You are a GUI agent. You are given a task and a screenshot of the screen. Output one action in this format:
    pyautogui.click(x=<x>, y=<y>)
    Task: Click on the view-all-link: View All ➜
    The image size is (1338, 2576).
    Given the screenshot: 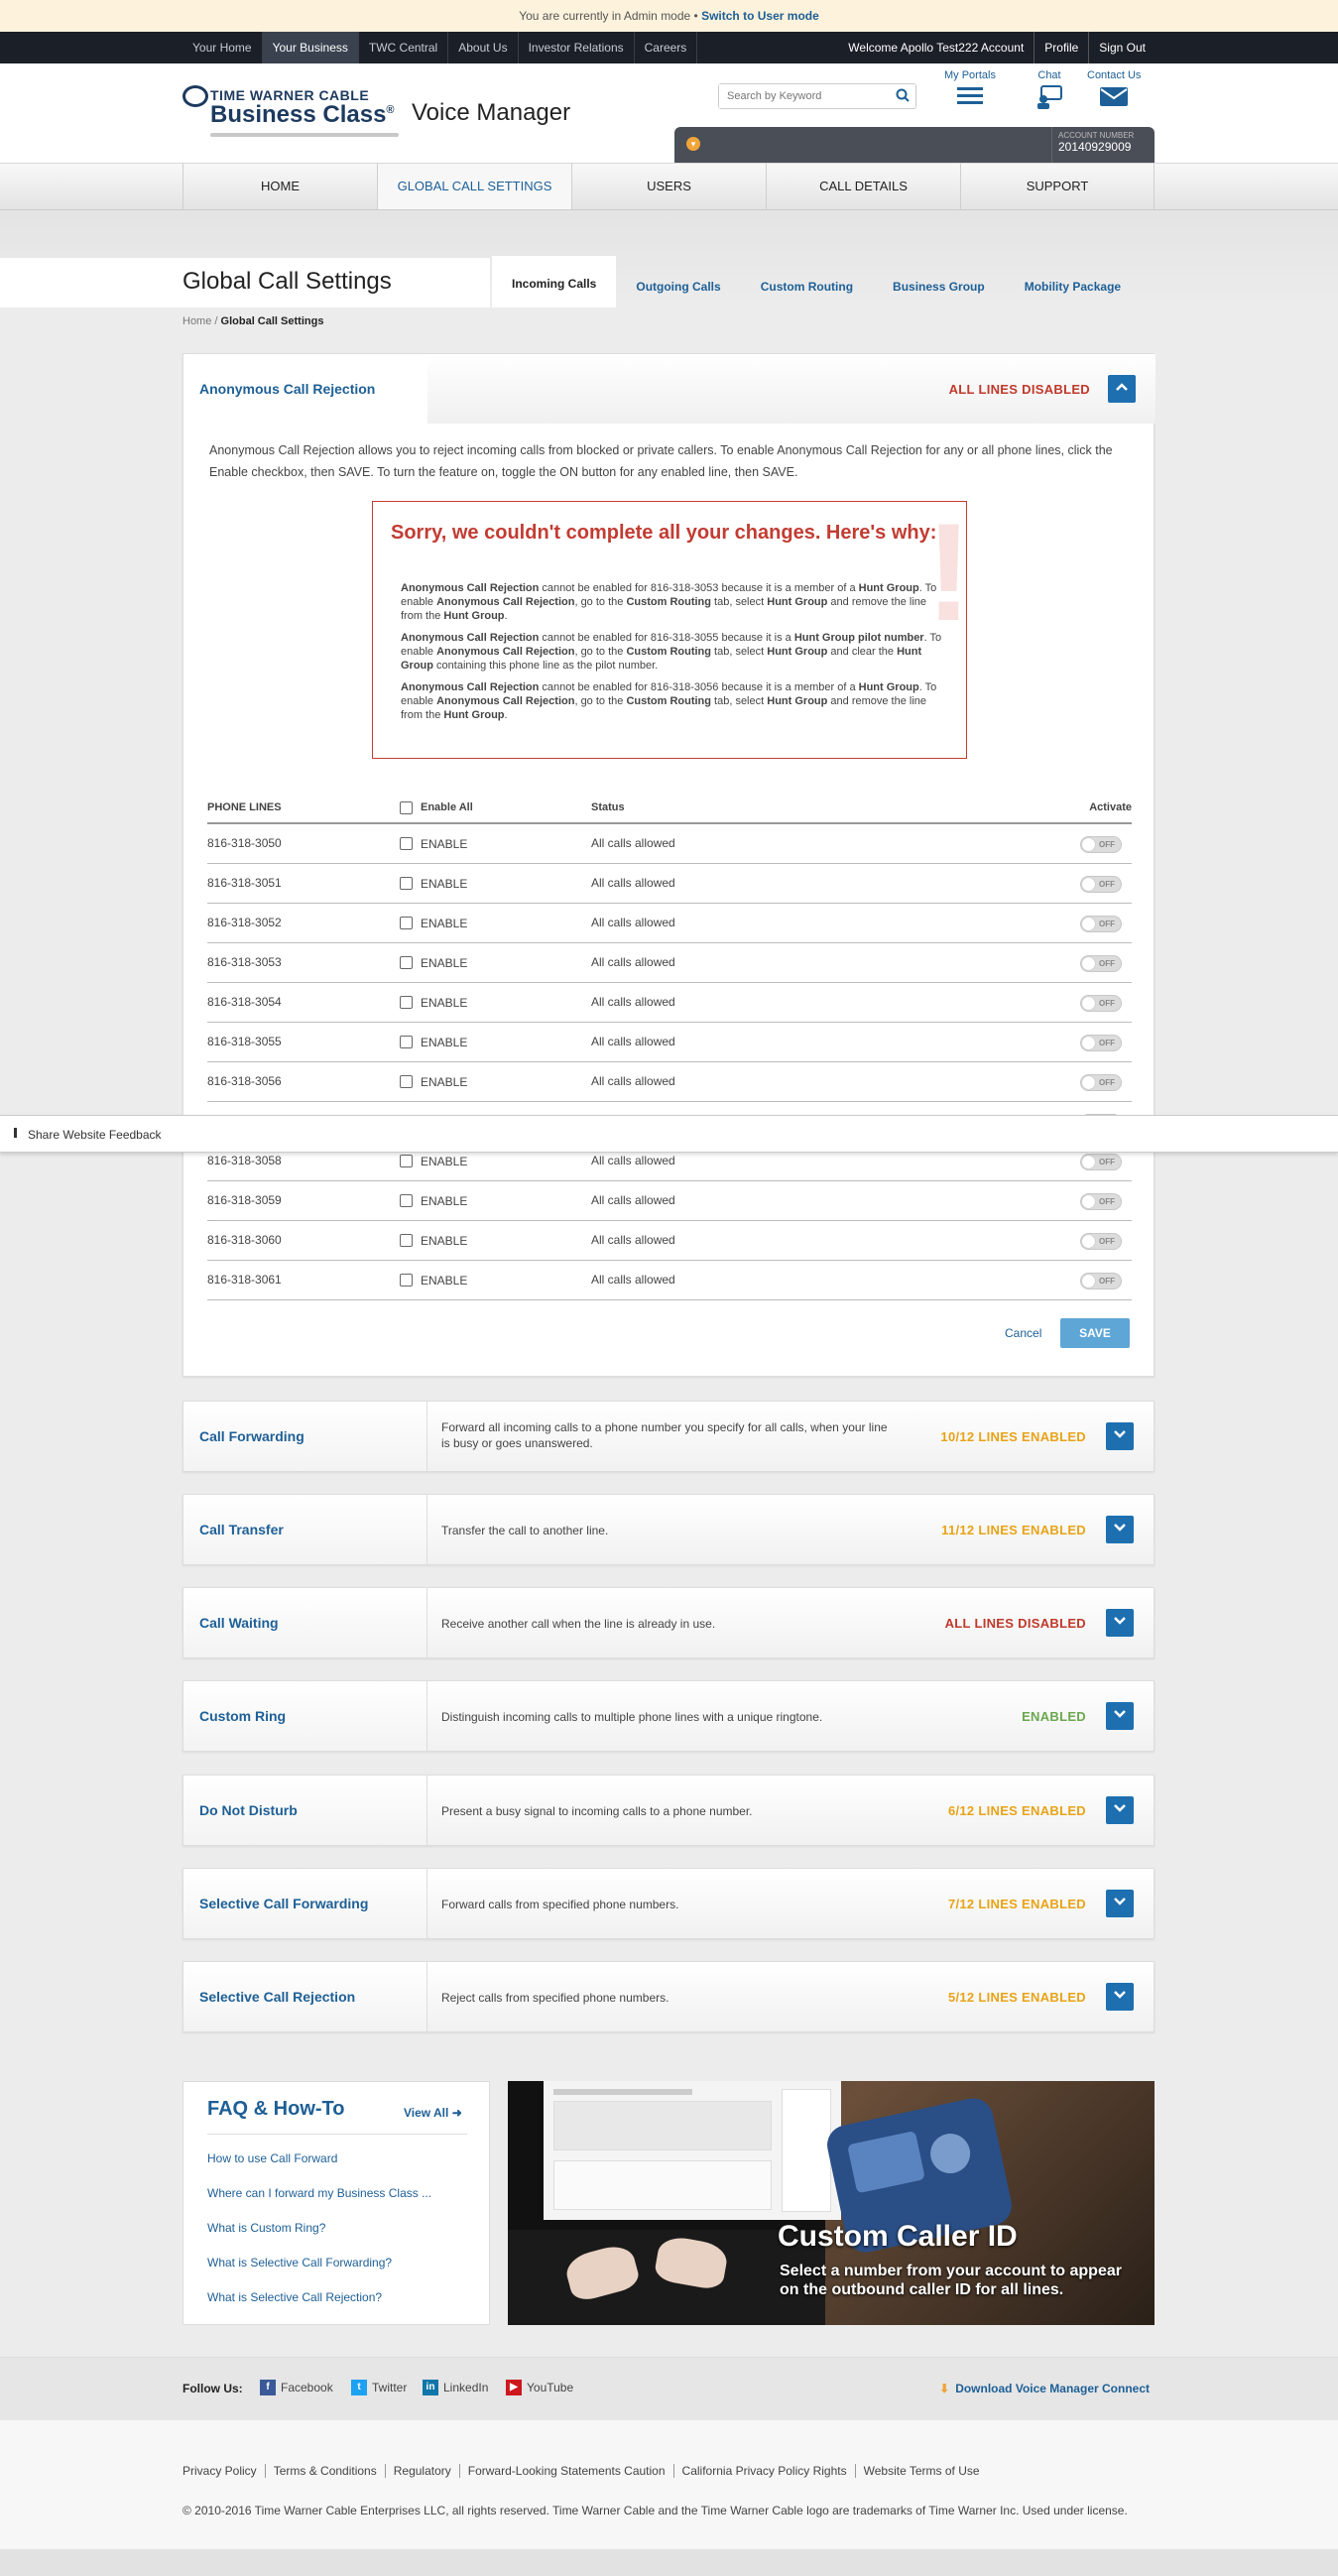 What is the action you would take?
    pyautogui.click(x=433, y=2113)
    